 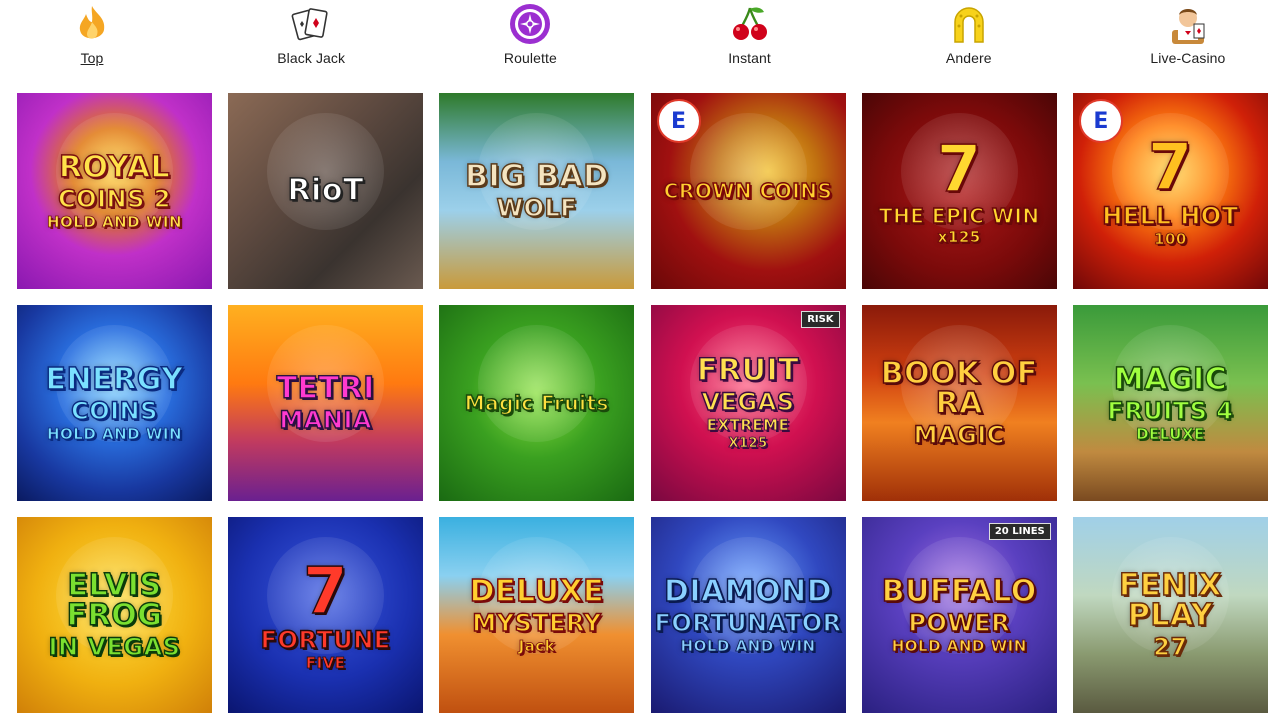 I want to click on category-live-casino: Live-Casino, so click(x=1188, y=40).